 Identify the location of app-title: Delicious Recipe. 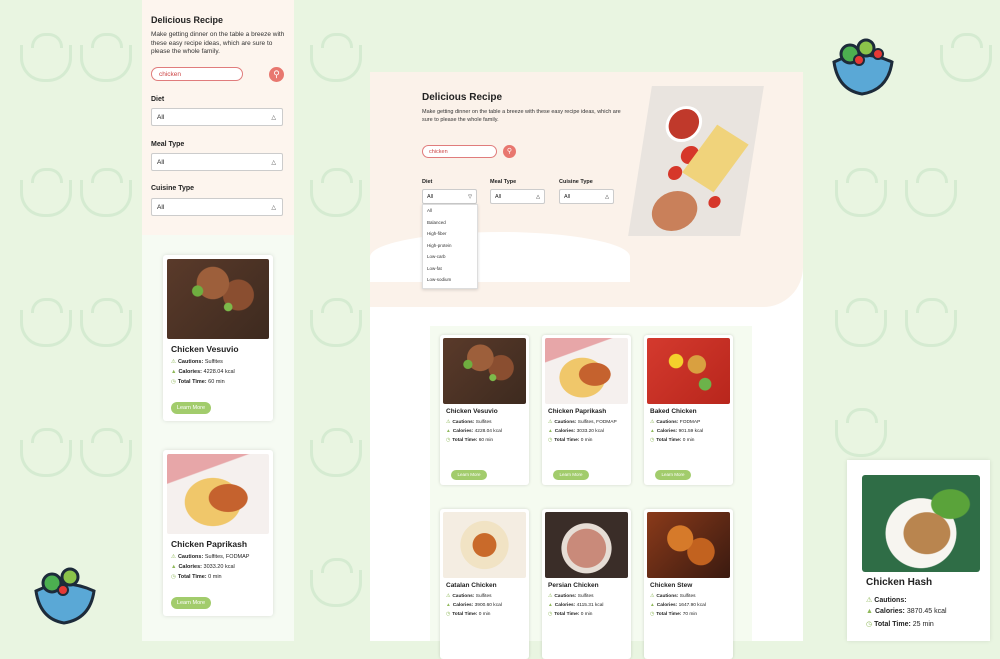
(462, 97).